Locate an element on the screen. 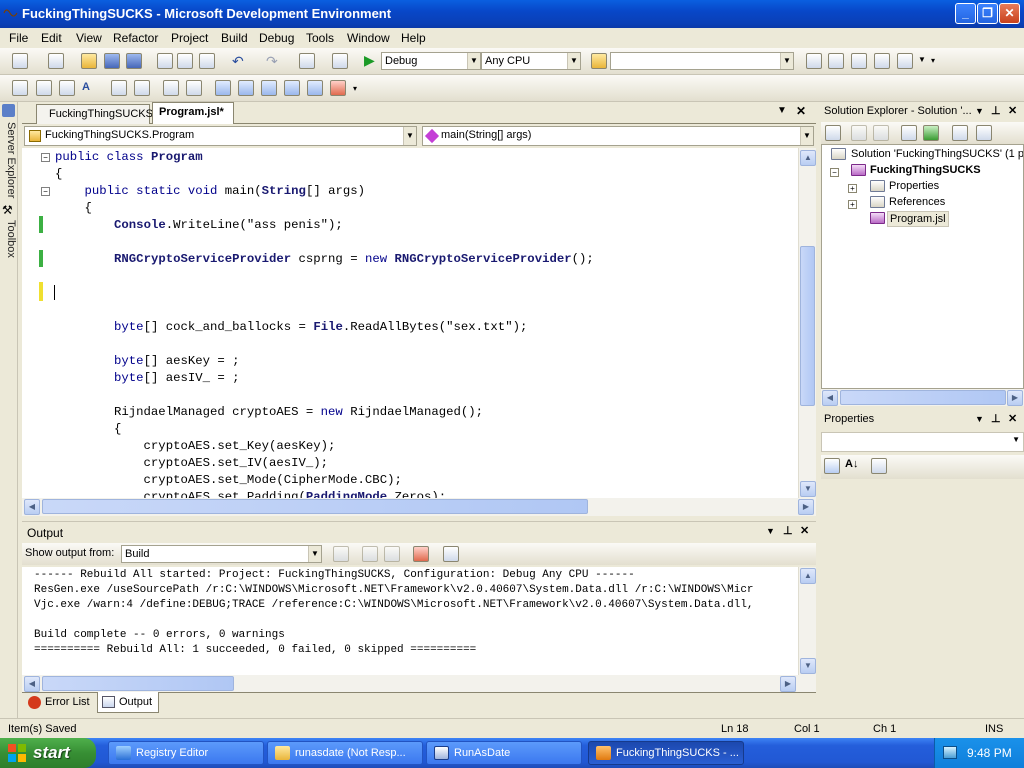 The height and width of the screenshot is (768, 1024). menu-debug: Debug is located at coordinates (276, 38).